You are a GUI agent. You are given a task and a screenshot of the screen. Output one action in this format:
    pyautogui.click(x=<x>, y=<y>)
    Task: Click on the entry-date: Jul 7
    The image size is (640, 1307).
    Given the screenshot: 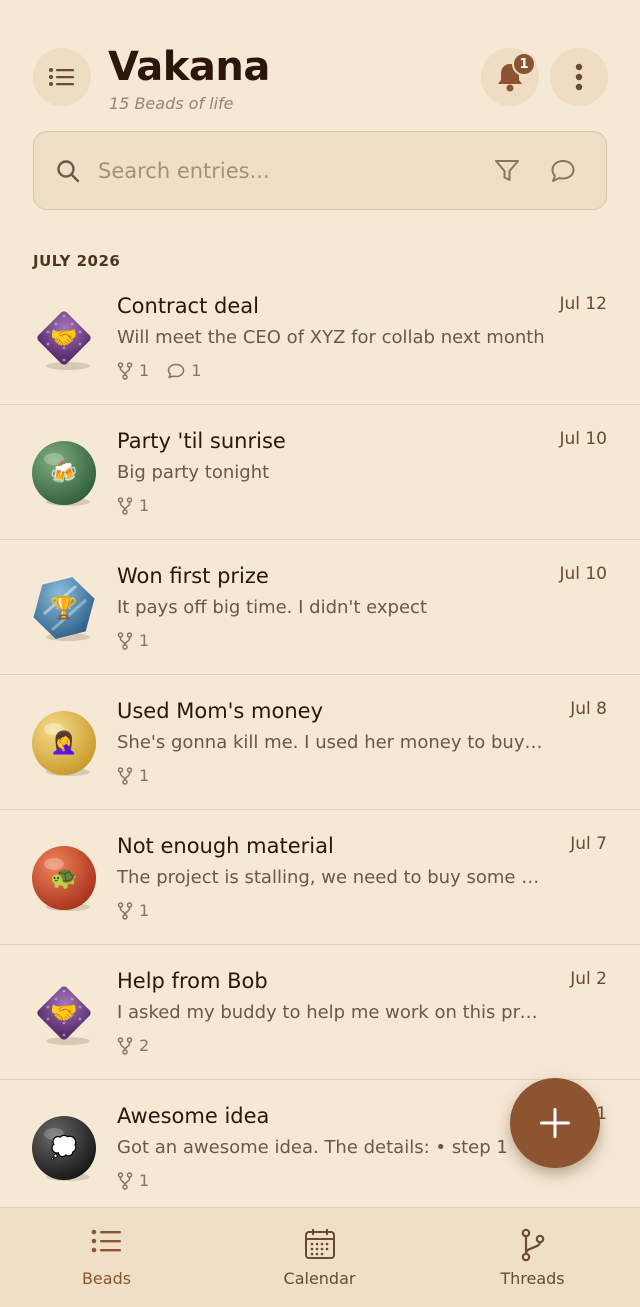 What is the action you would take?
    pyautogui.click(x=588, y=844)
    